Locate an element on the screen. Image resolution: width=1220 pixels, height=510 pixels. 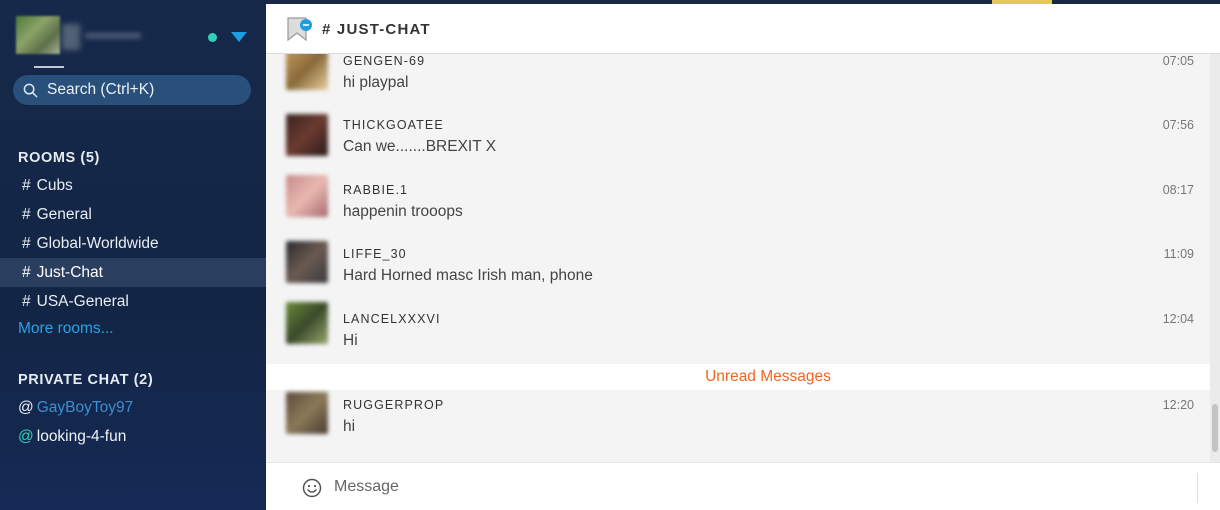
sidebar-item-global-worldwide: # Global-Worldwide is located at coordinates (133, 243).